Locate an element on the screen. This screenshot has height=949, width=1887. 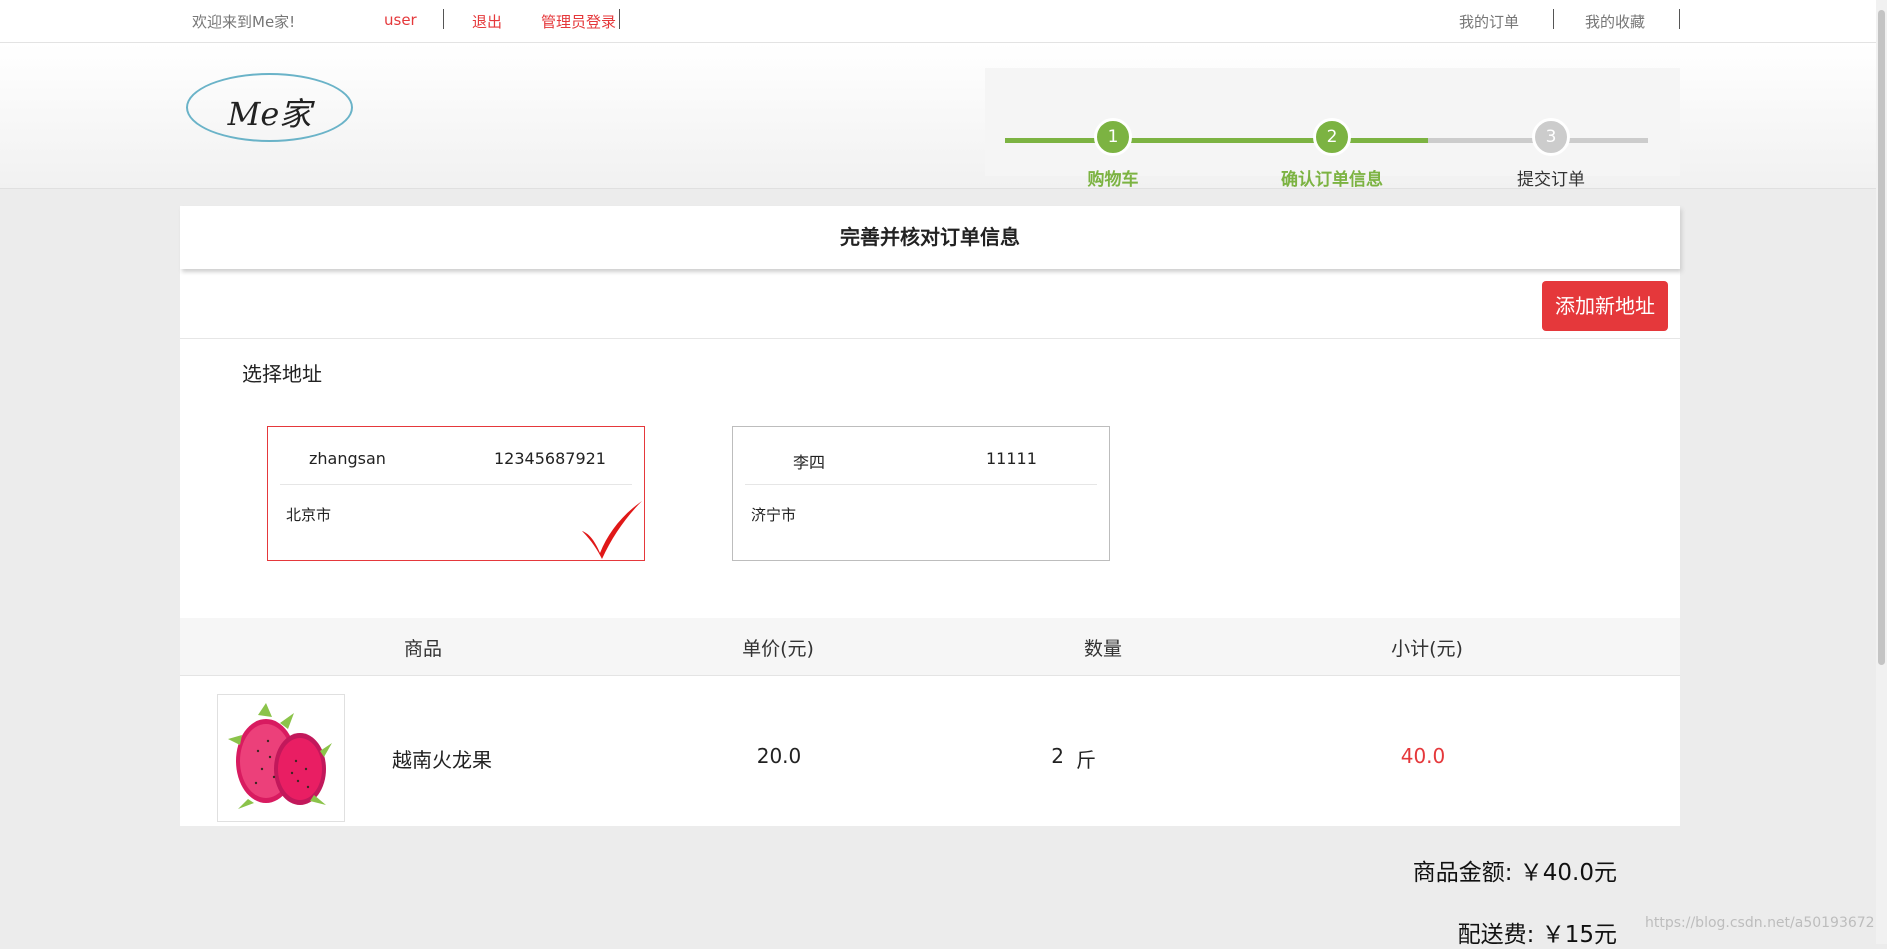
product-subtotal: 40.0 is located at coordinates (1423, 756).